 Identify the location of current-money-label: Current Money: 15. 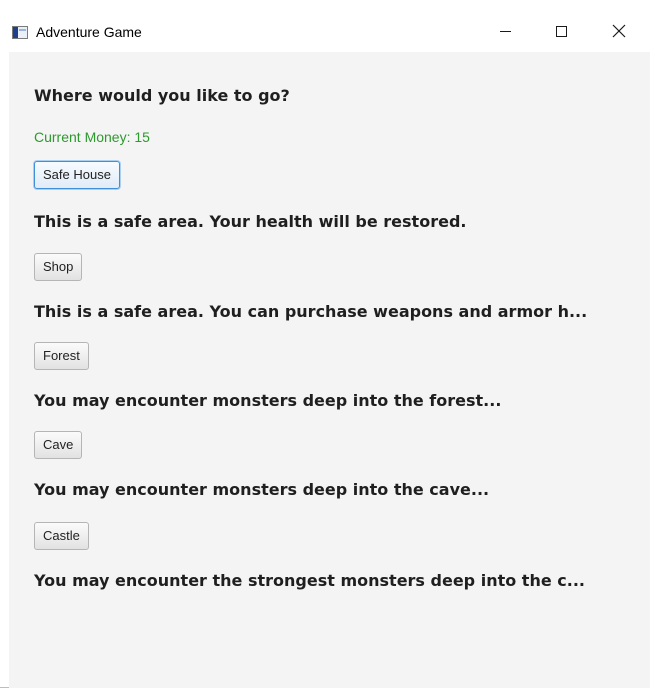
(92, 137).